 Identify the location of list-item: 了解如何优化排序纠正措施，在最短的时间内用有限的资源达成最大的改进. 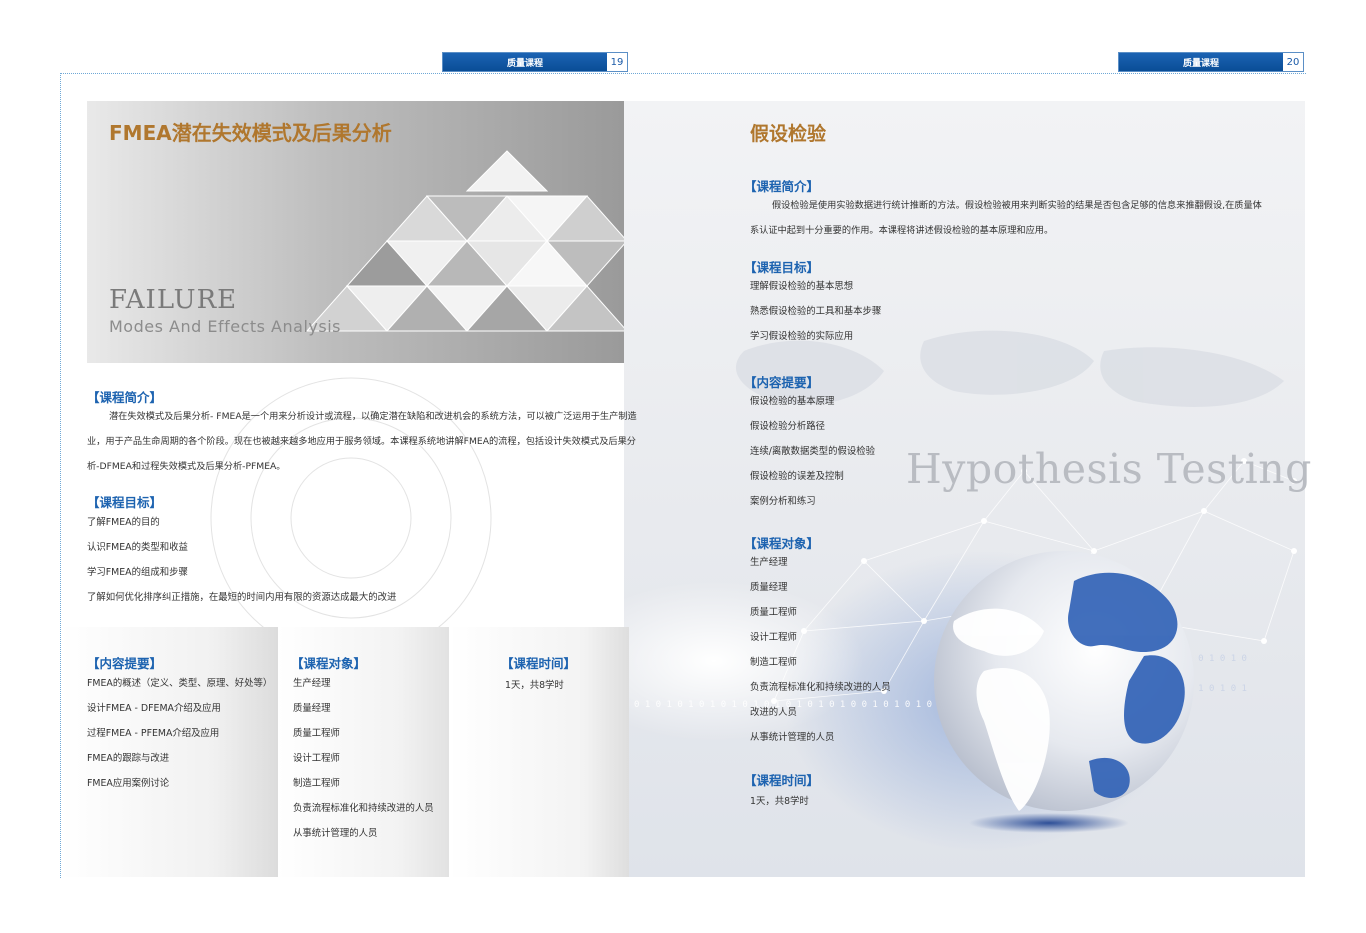
(242, 597).